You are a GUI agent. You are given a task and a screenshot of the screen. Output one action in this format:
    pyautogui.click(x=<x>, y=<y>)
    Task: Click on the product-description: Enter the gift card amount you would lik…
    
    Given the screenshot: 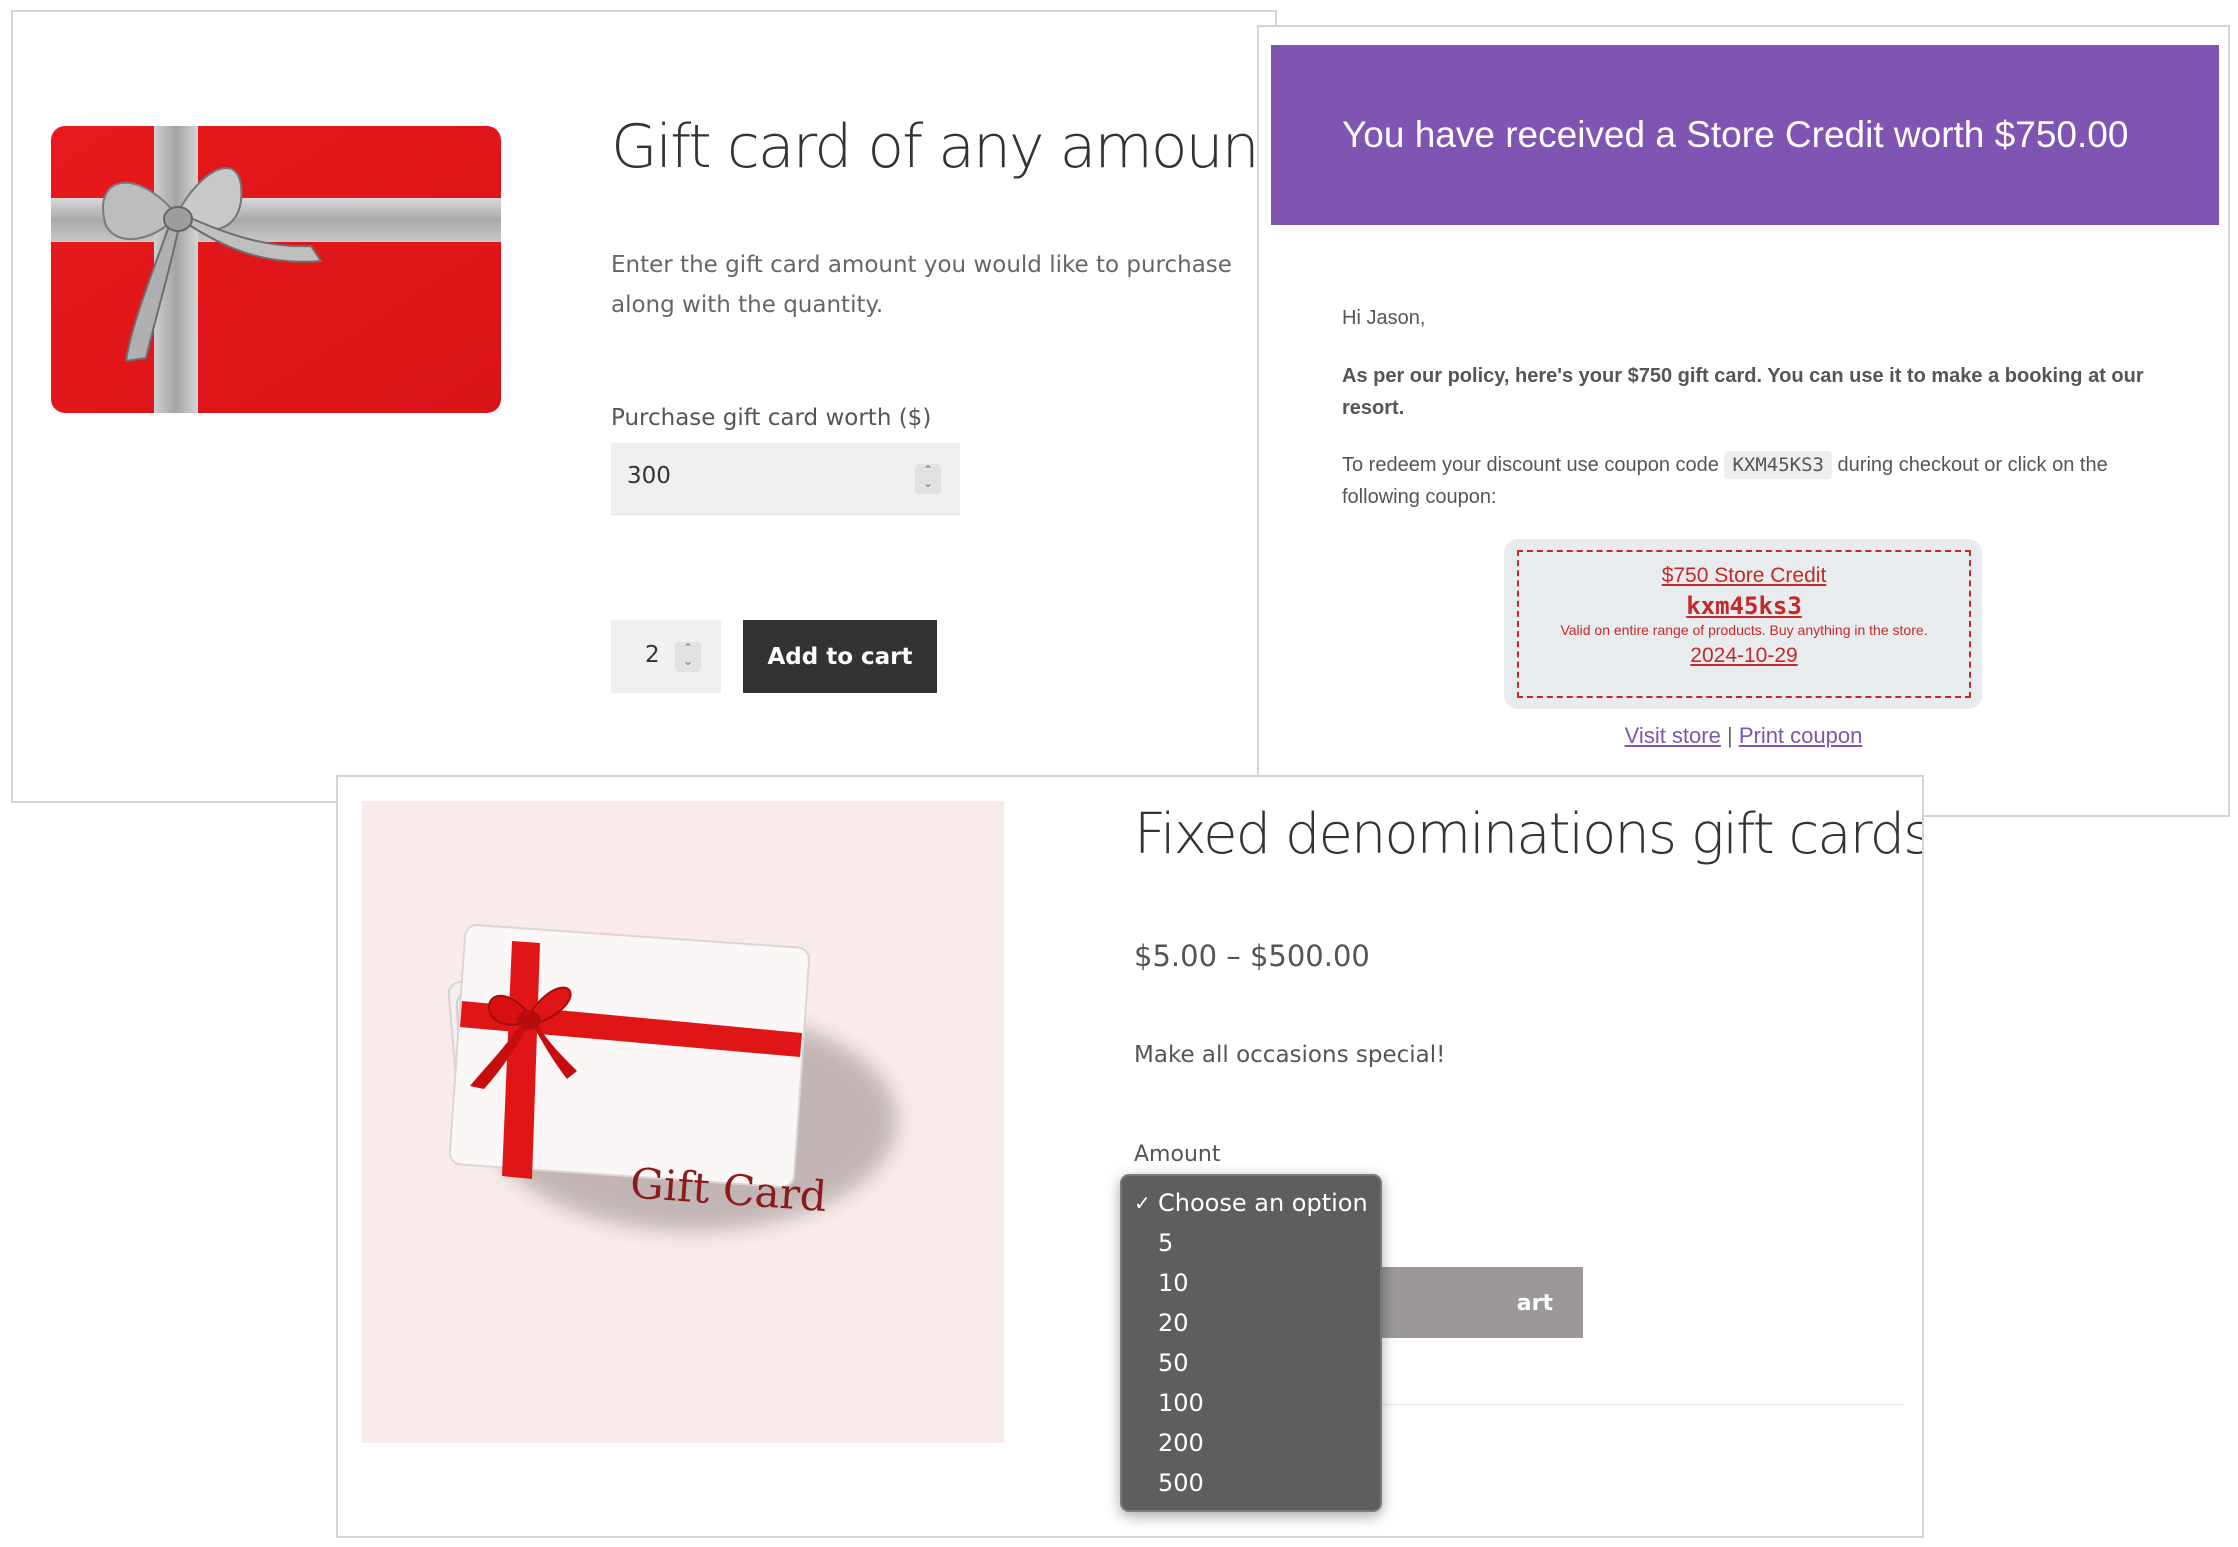 What is the action you would take?
    pyautogui.click(x=921, y=285)
    